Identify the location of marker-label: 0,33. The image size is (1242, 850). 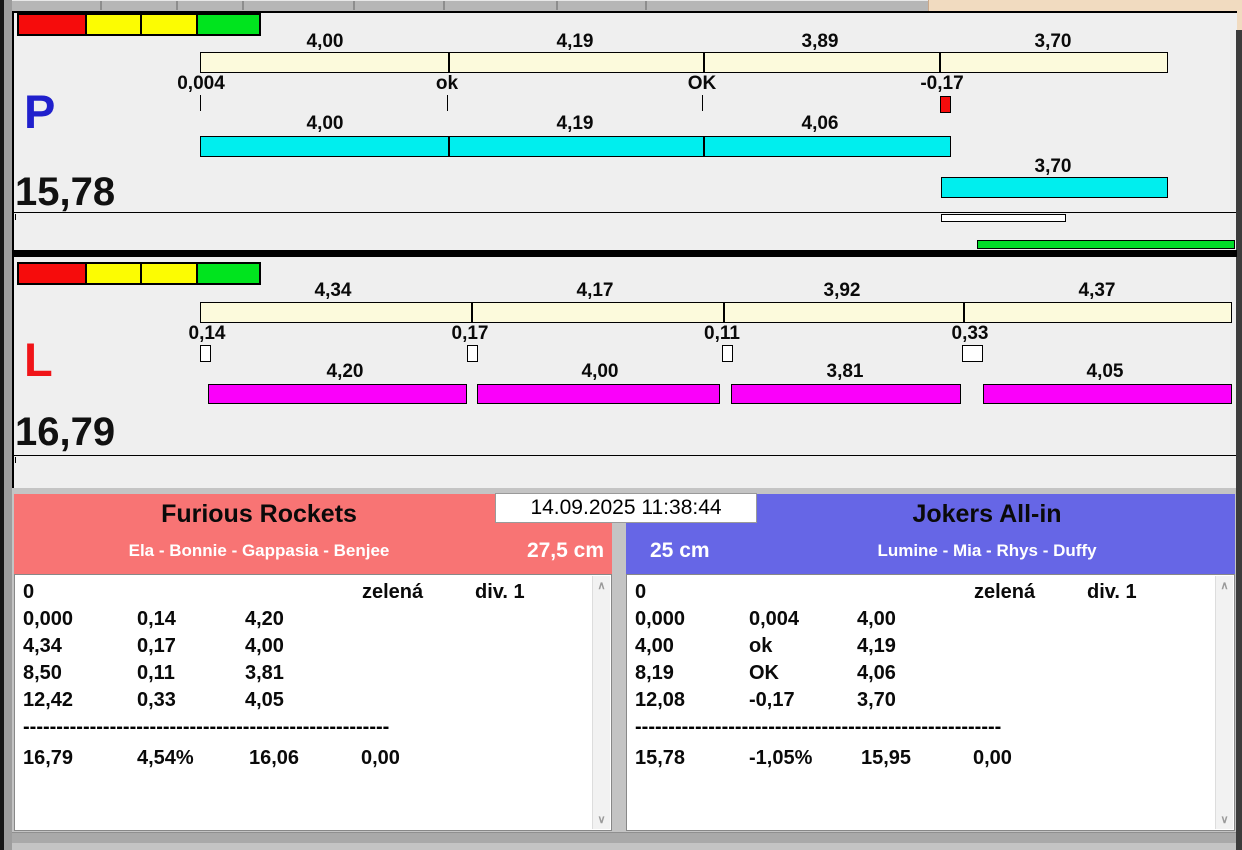
(970, 333).